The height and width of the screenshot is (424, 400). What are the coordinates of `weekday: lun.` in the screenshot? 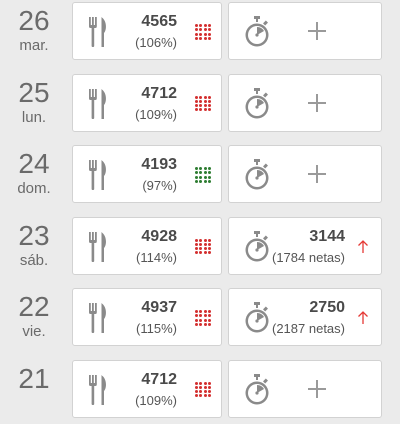 It's located at (34, 118).